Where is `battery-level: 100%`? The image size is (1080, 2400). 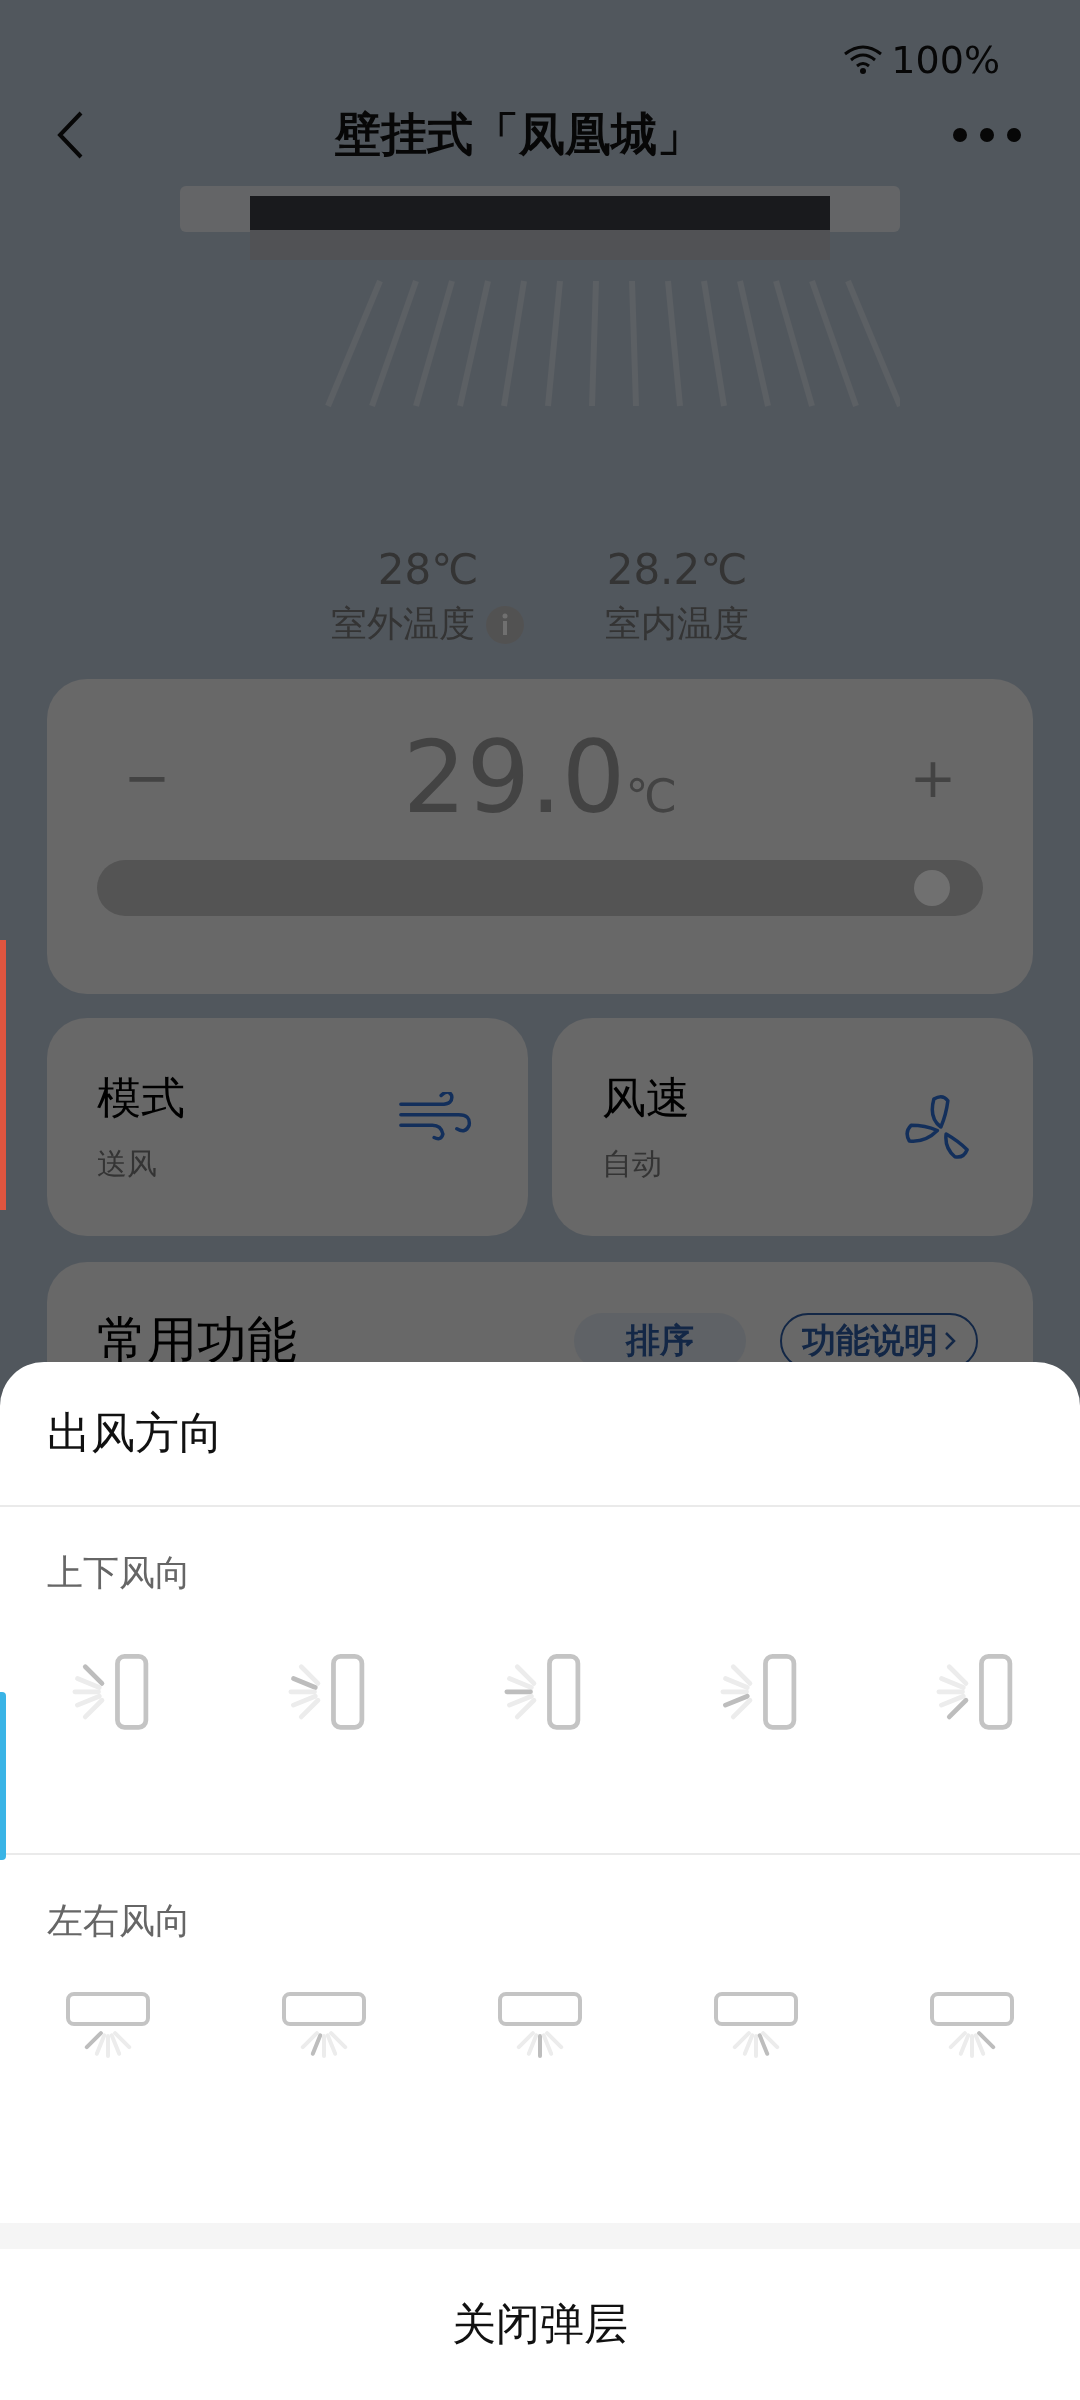 battery-level: 100% is located at coordinates (945, 60).